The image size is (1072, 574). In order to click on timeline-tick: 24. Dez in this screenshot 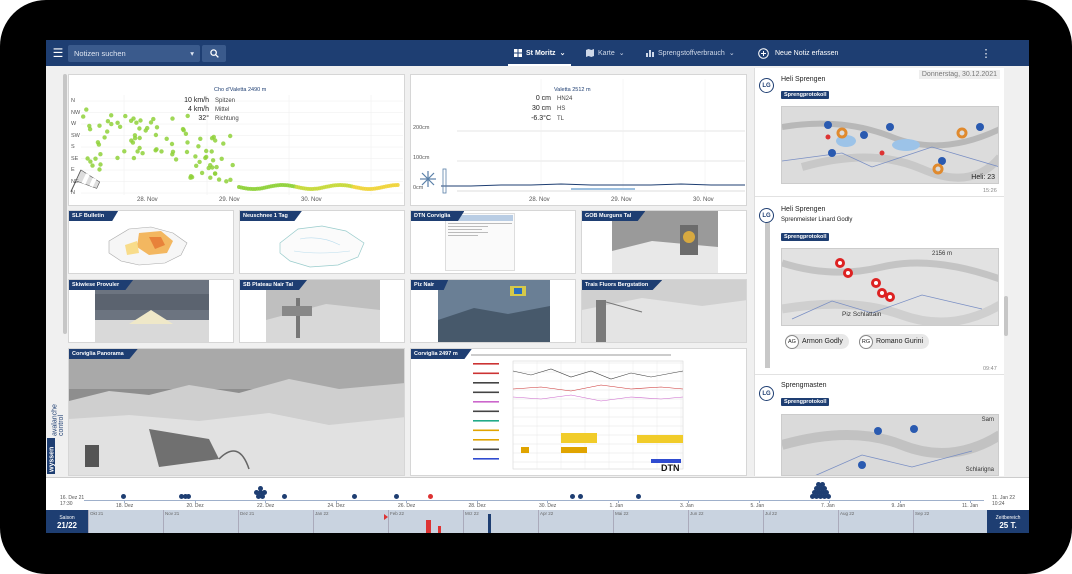, I will do `click(336, 506)`.